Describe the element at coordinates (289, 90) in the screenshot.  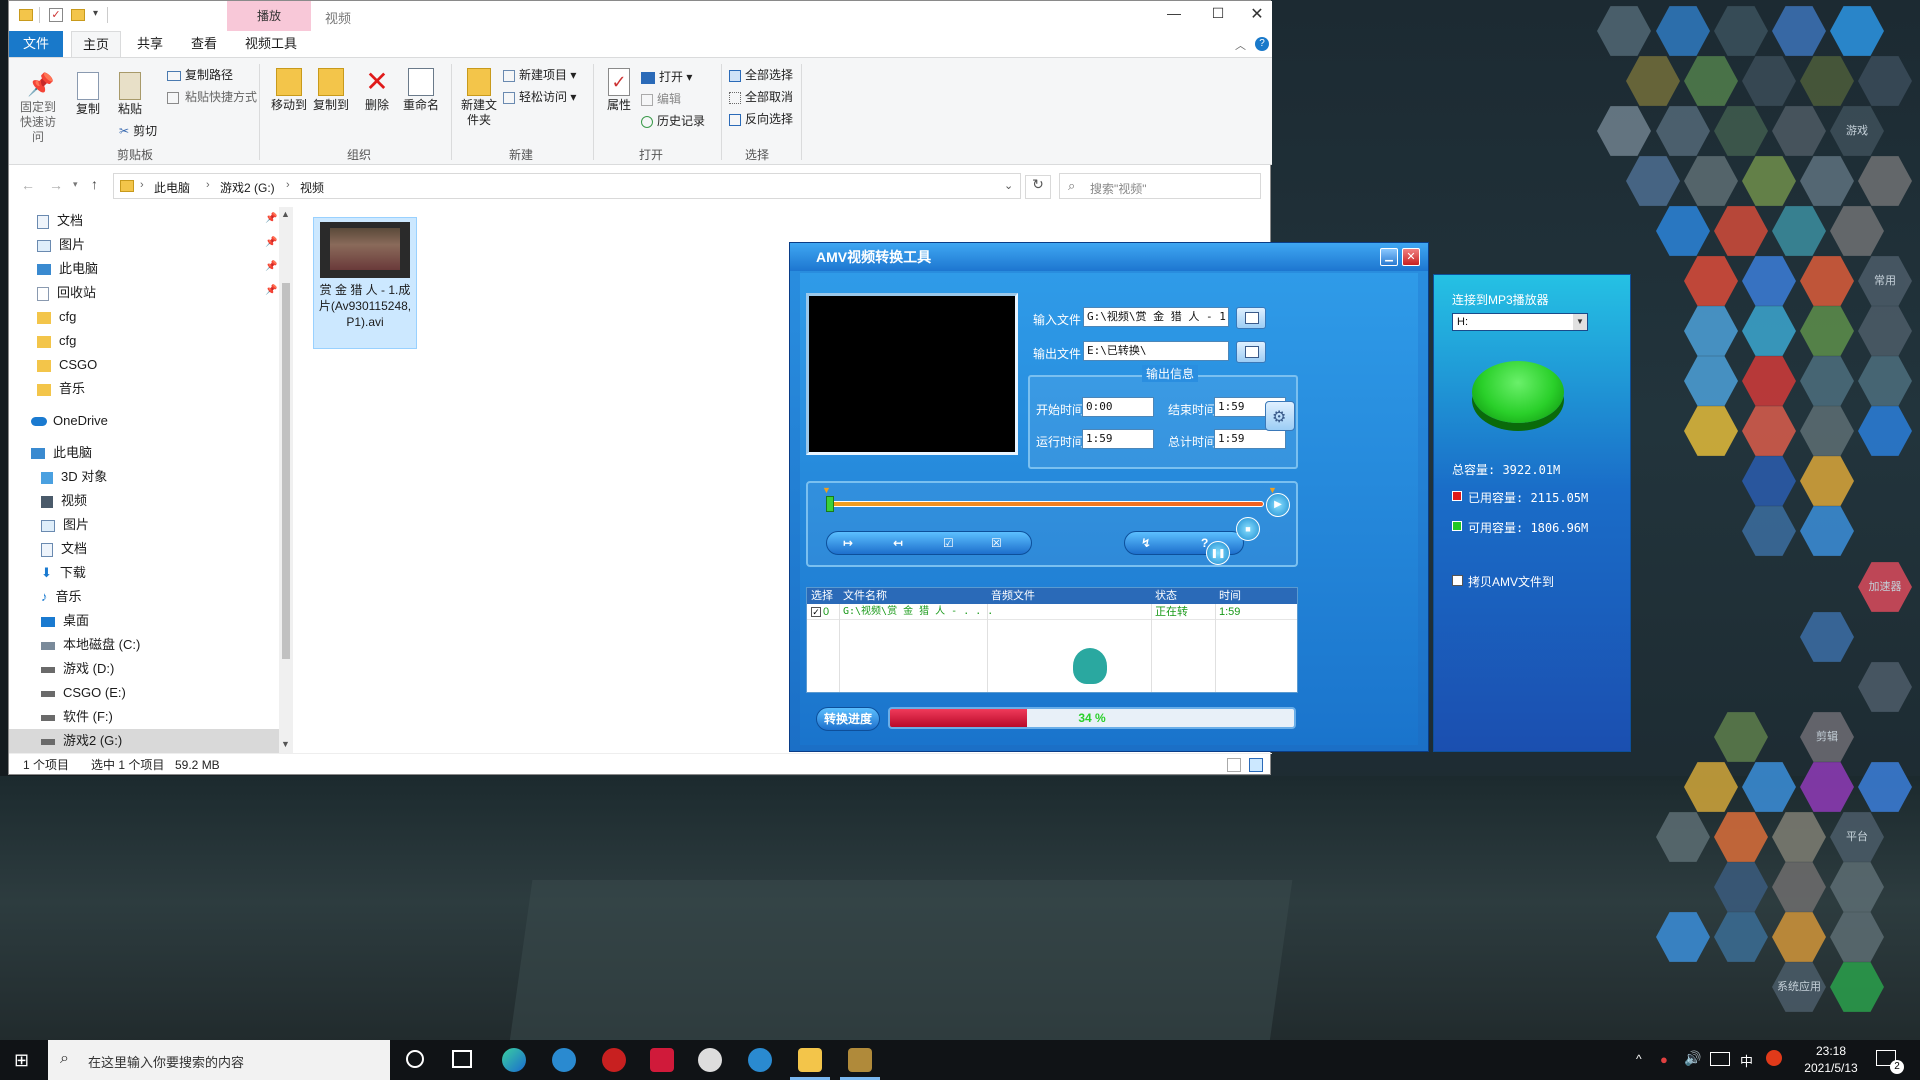
I see `move-to-button: 移动到` at that location.